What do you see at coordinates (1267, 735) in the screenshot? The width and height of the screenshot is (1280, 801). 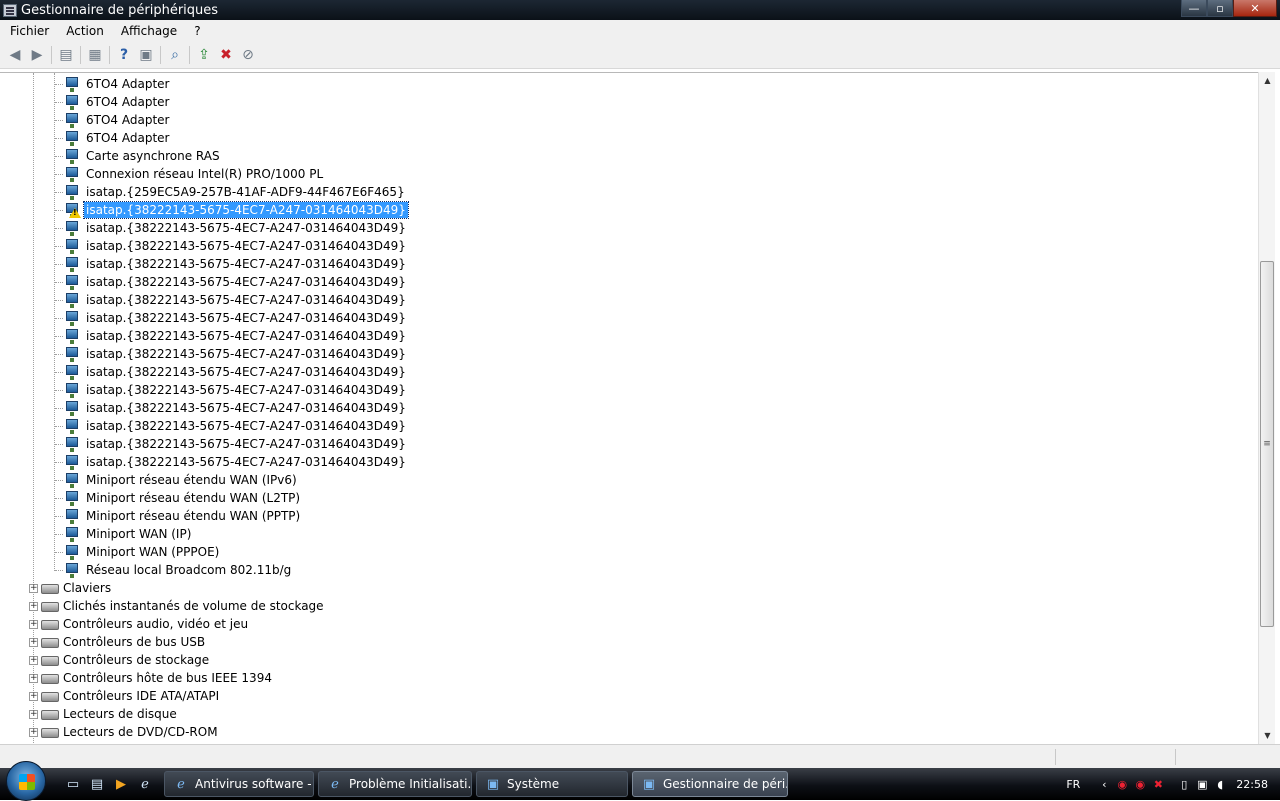 I see `scroll-down-icon: ▼` at bounding box center [1267, 735].